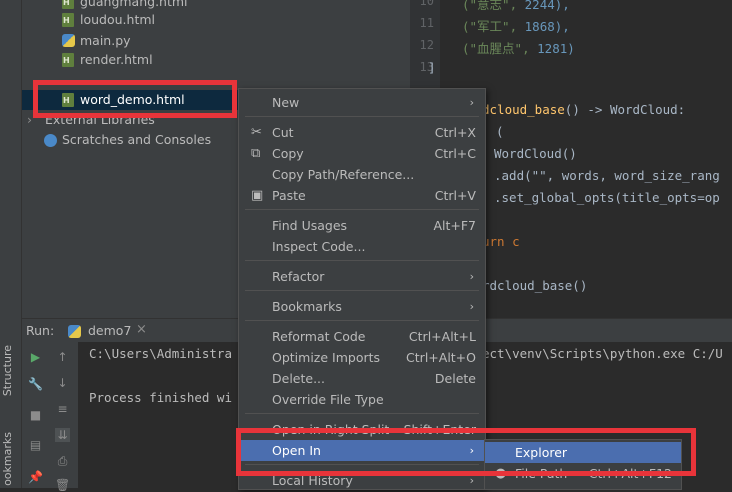 Image resolution: width=732 pixels, height=492 pixels. What do you see at coordinates (109, 330) in the screenshot?
I see `run-tab-demo7: demo7` at bounding box center [109, 330].